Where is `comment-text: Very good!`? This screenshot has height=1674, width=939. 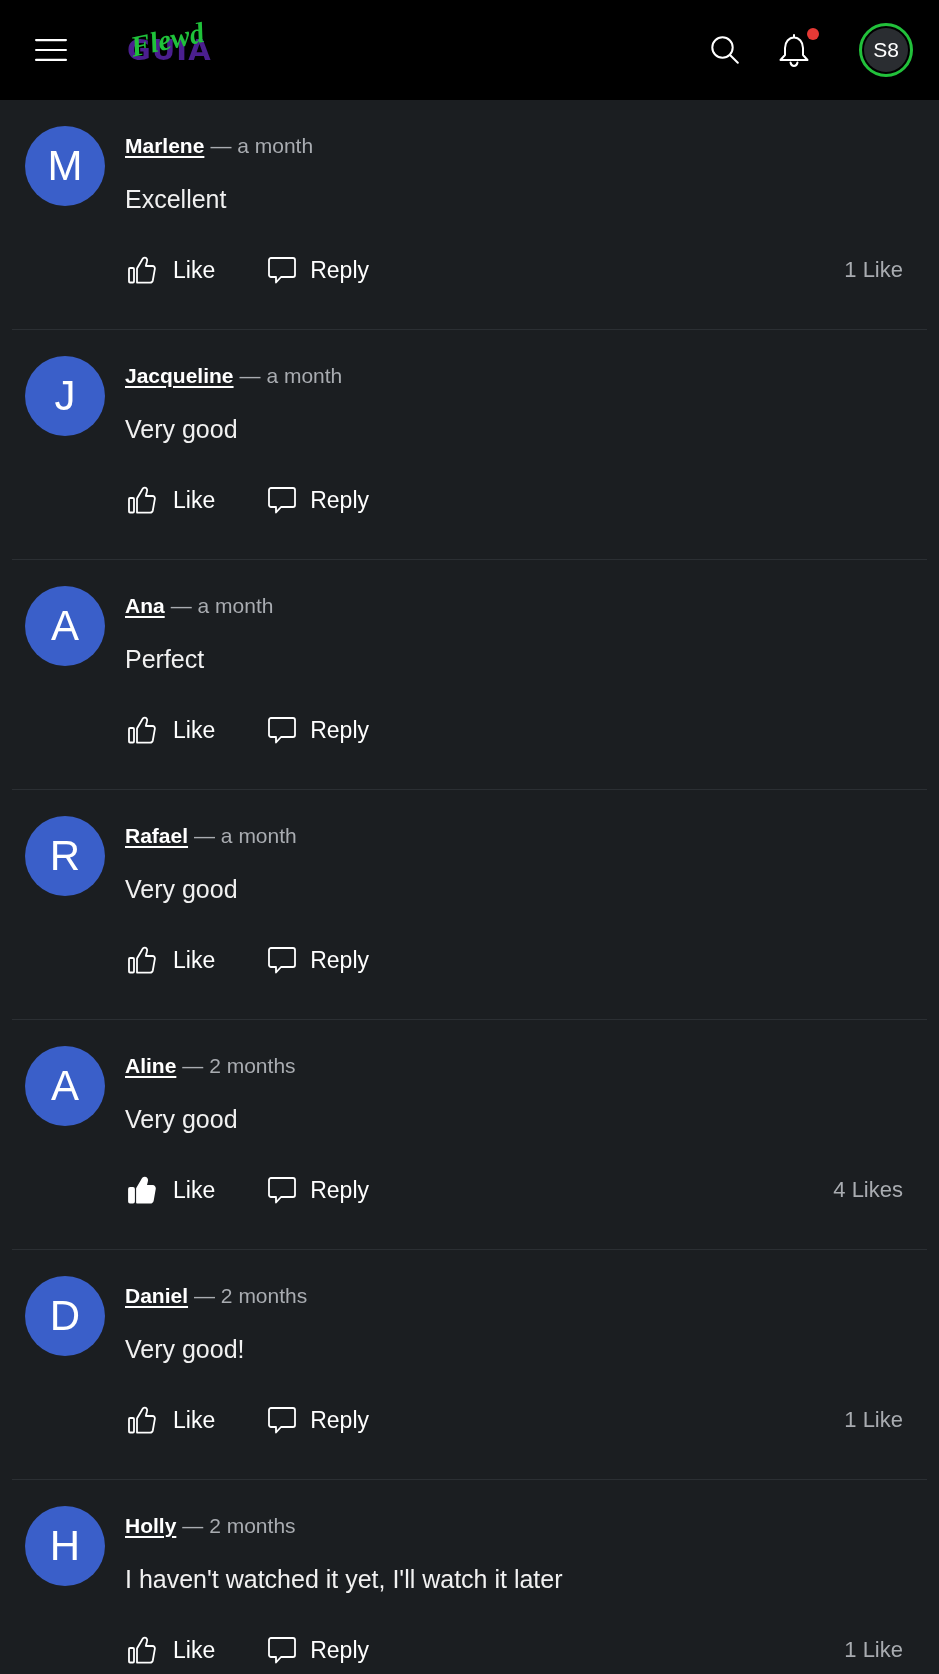
comment-text: Very good! is located at coordinates (185, 1349).